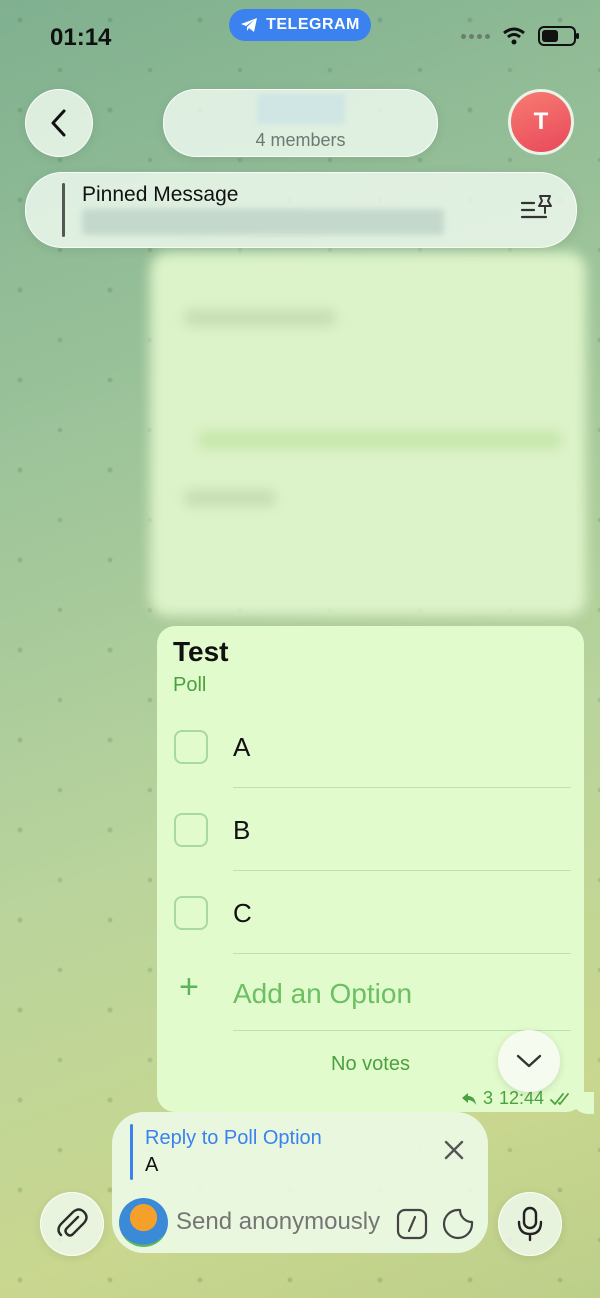  I want to click on microphone-icon, so click(530, 1224).